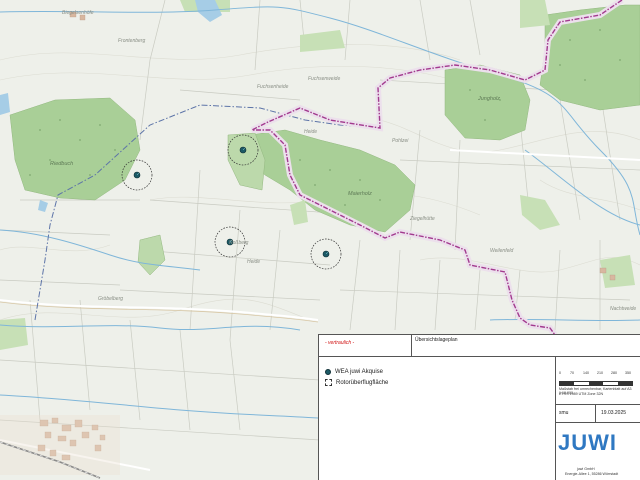 Image resolution: width=640 pixels, height=480 pixels. What do you see at coordinates (60, 445) in the screenshot?
I see `village-area` at bounding box center [60, 445].